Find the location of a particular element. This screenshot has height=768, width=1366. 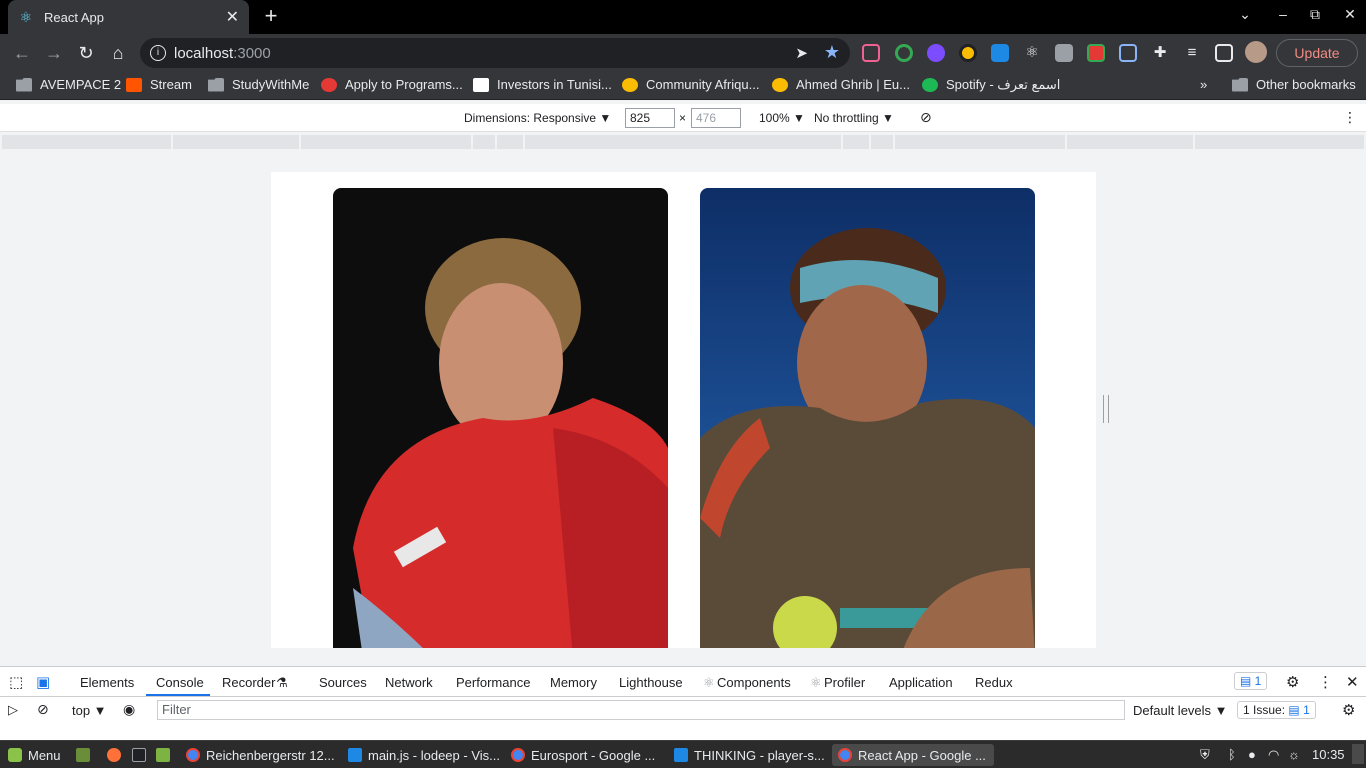

back-button: ← is located at coordinates (22, 53).